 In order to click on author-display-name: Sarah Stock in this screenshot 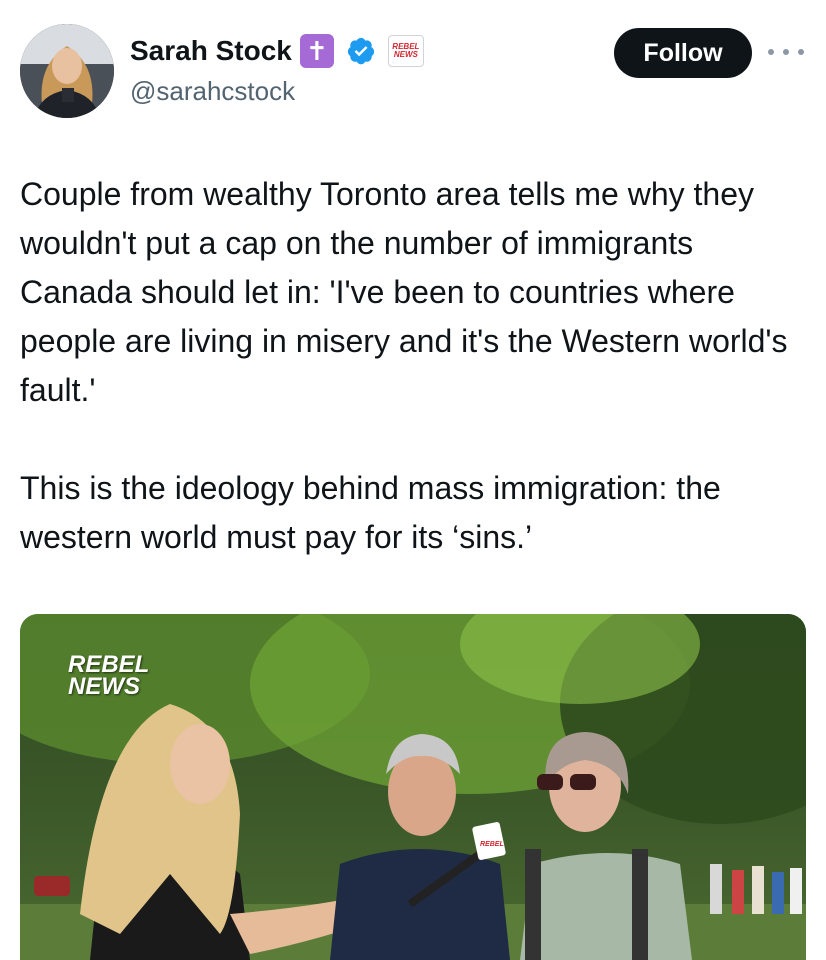, I will do `click(211, 51)`.